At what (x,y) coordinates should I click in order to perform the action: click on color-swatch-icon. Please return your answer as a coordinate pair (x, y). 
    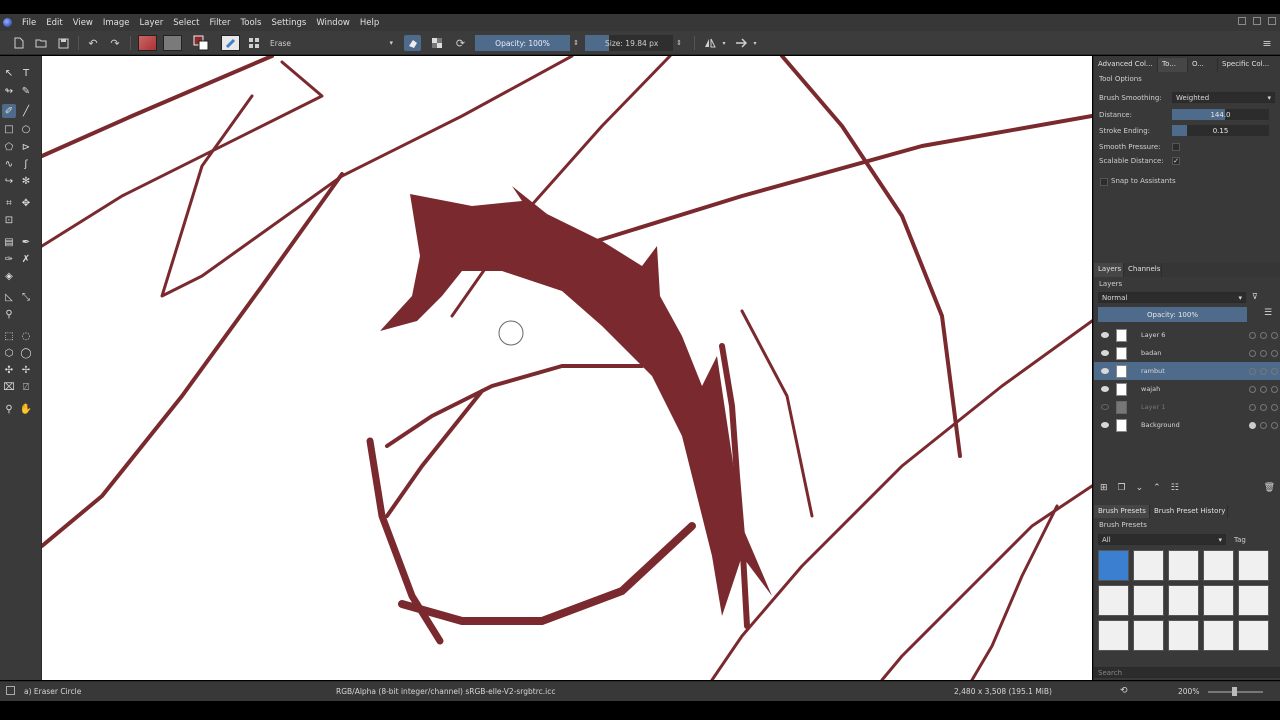
    Looking at the image, I should click on (201, 43).